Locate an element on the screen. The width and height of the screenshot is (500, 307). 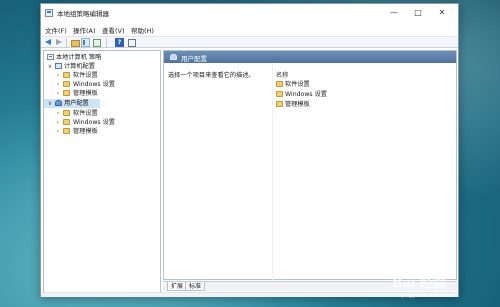
details-header: 用户配置 is located at coordinates (310, 57).